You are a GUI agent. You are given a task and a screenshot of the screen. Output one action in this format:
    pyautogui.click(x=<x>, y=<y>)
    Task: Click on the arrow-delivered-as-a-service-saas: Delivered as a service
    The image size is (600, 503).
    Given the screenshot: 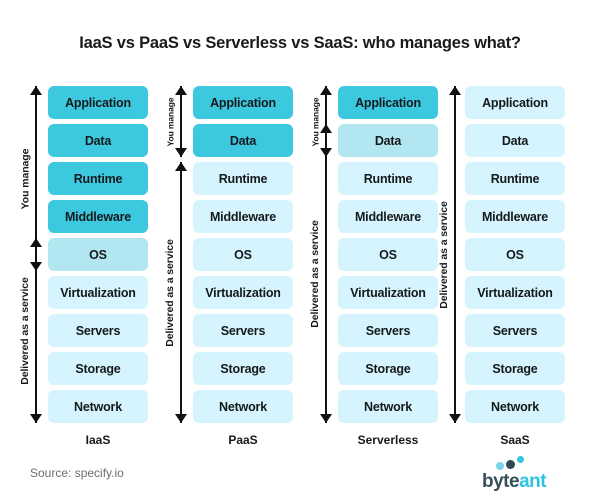 What is the action you would take?
    pyautogui.click(x=447, y=254)
    